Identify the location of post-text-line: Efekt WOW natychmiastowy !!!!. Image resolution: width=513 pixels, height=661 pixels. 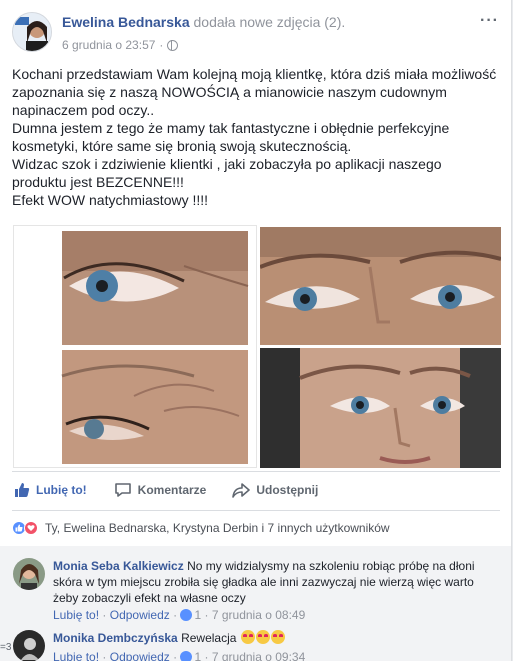
(110, 200).